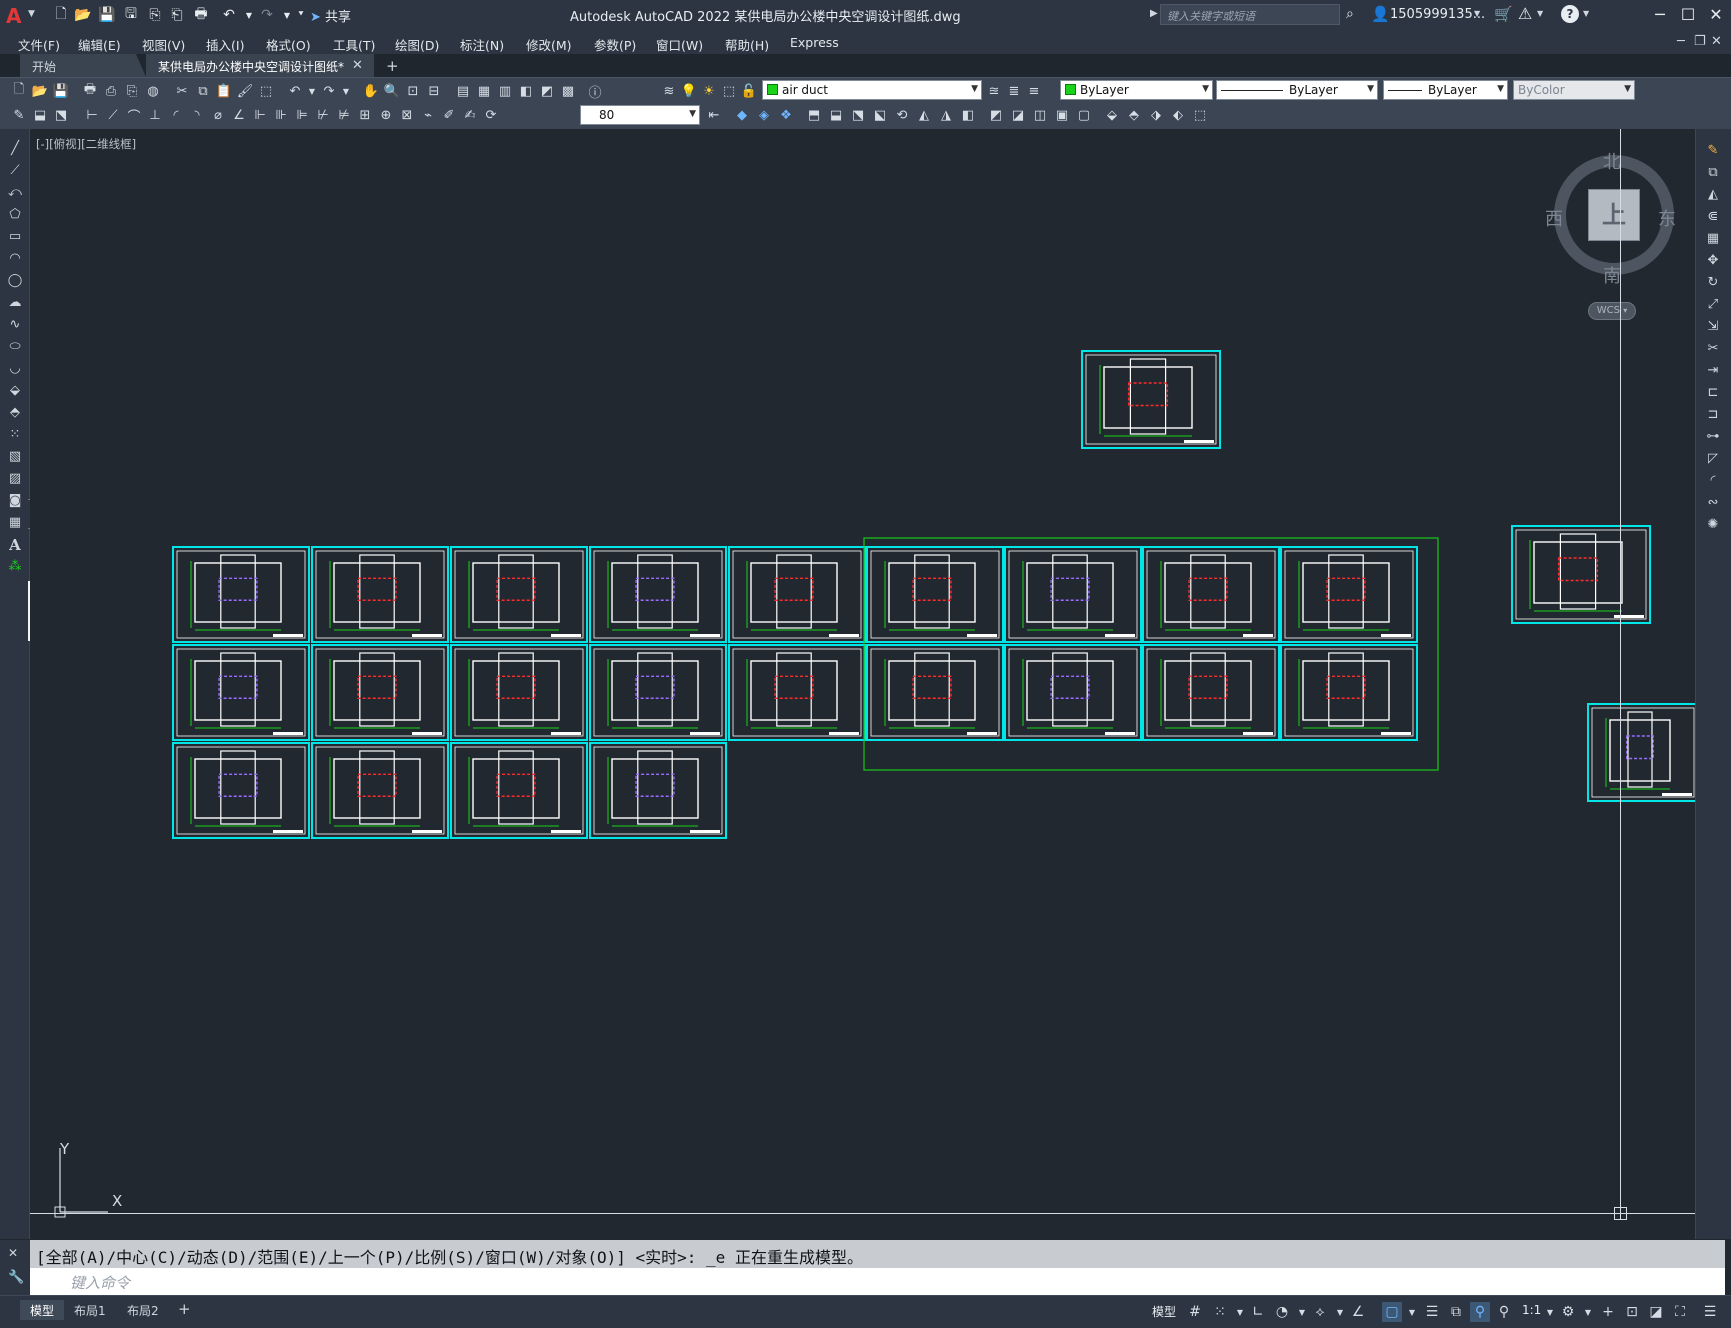 This screenshot has height=1328, width=1731. Describe the element at coordinates (880, 115) in the screenshot. I see `delete-face-icon: ⬕` at that location.